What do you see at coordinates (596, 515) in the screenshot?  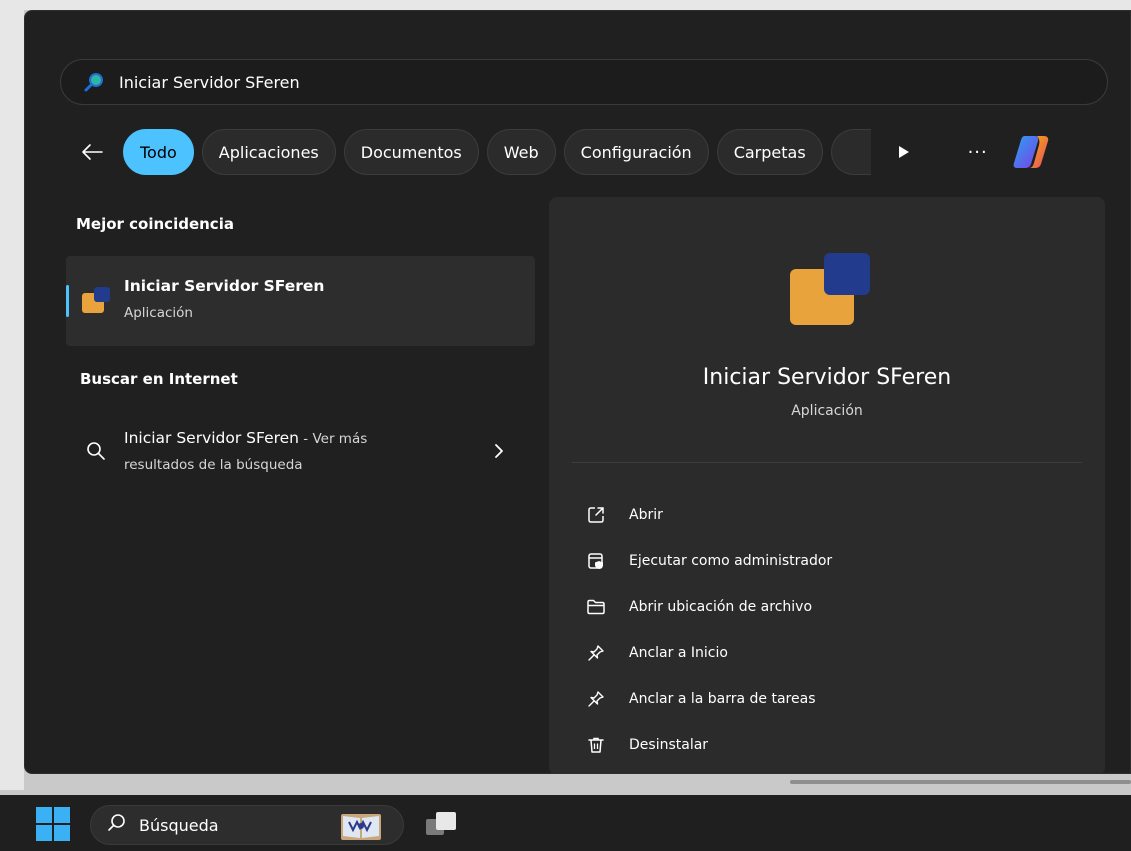 I see `open-external-icon` at bounding box center [596, 515].